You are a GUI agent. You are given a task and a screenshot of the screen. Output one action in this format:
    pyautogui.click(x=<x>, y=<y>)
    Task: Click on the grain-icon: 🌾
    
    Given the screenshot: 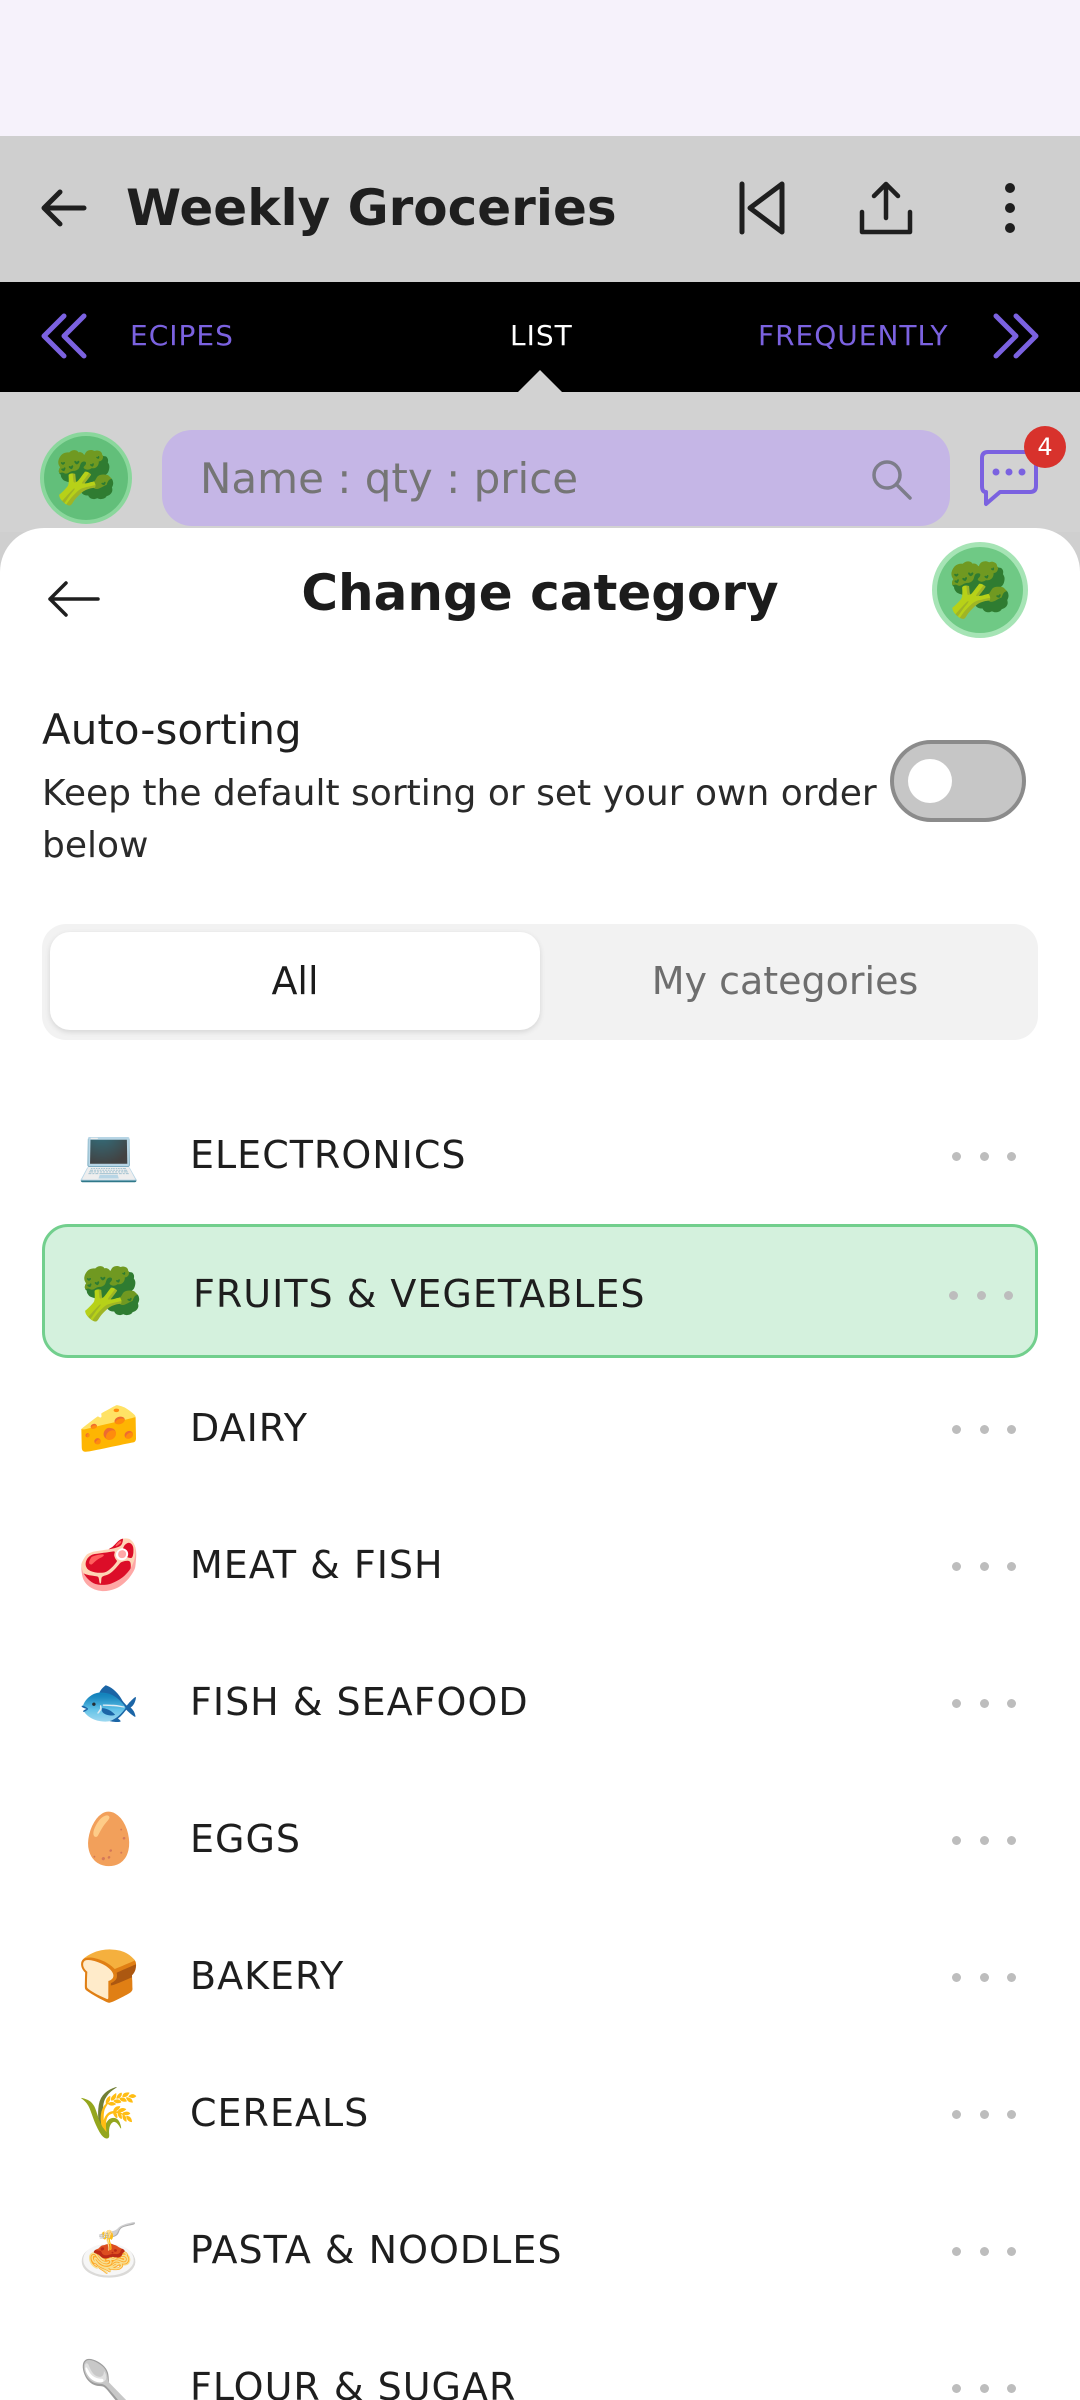 What is the action you would take?
    pyautogui.click(x=109, y=2112)
    